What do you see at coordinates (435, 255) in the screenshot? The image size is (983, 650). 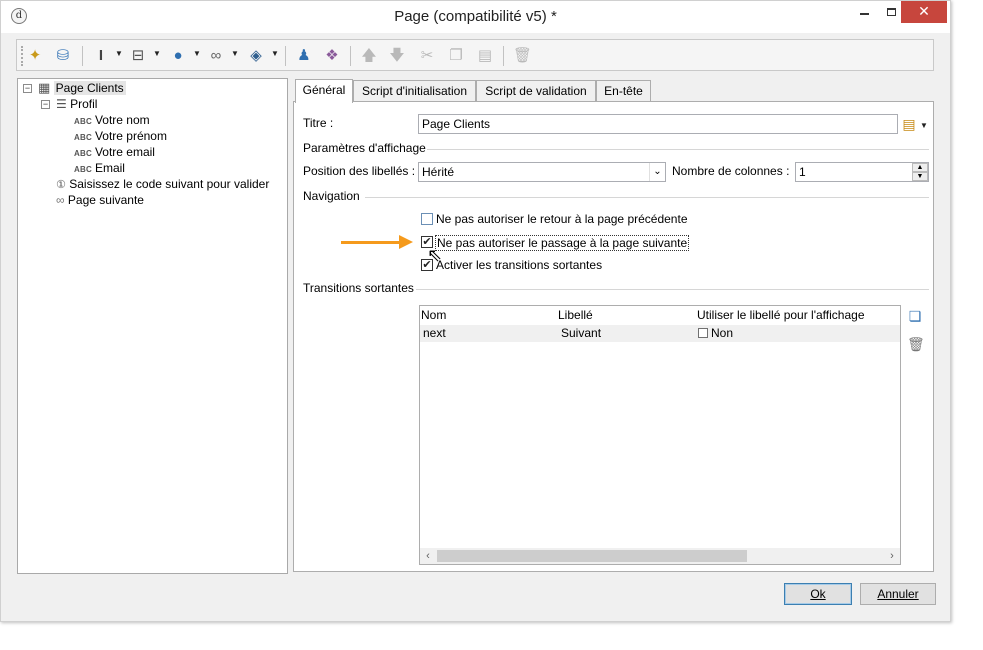 I see `mouse-cursor-icon: ⇖` at bounding box center [435, 255].